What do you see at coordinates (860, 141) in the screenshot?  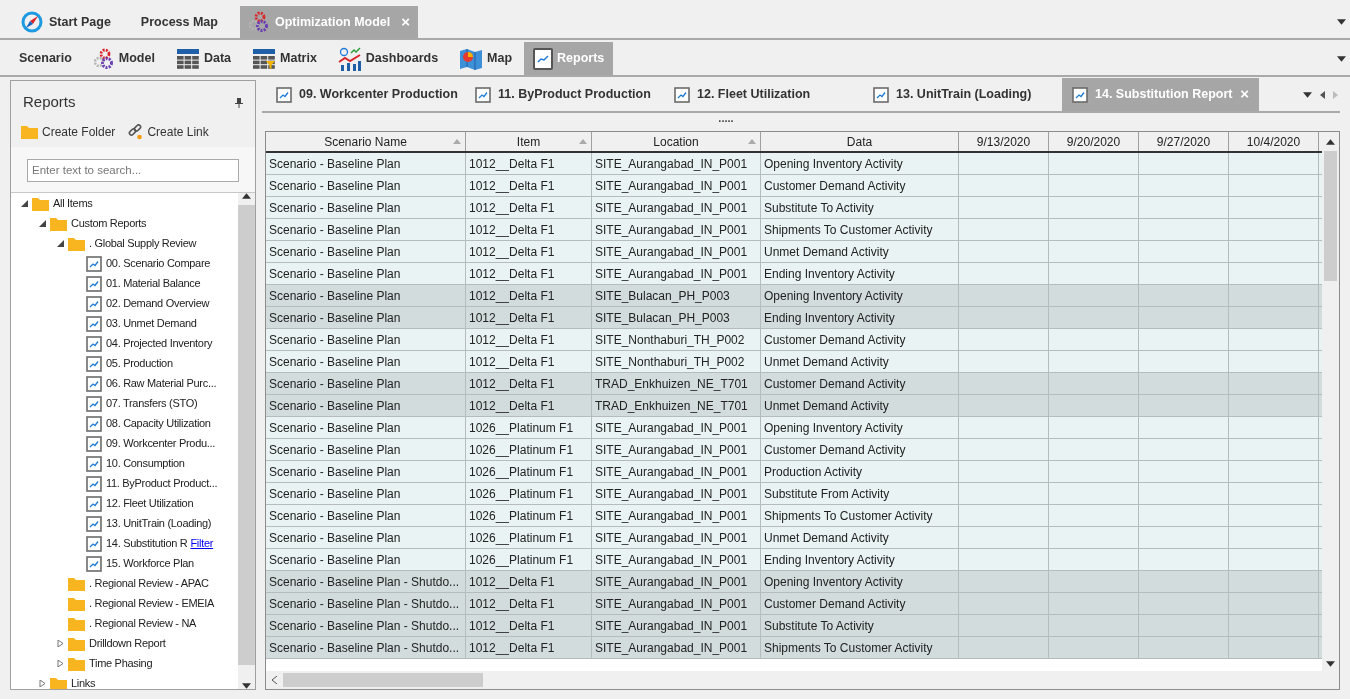 I see `column-header: Data` at bounding box center [860, 141].